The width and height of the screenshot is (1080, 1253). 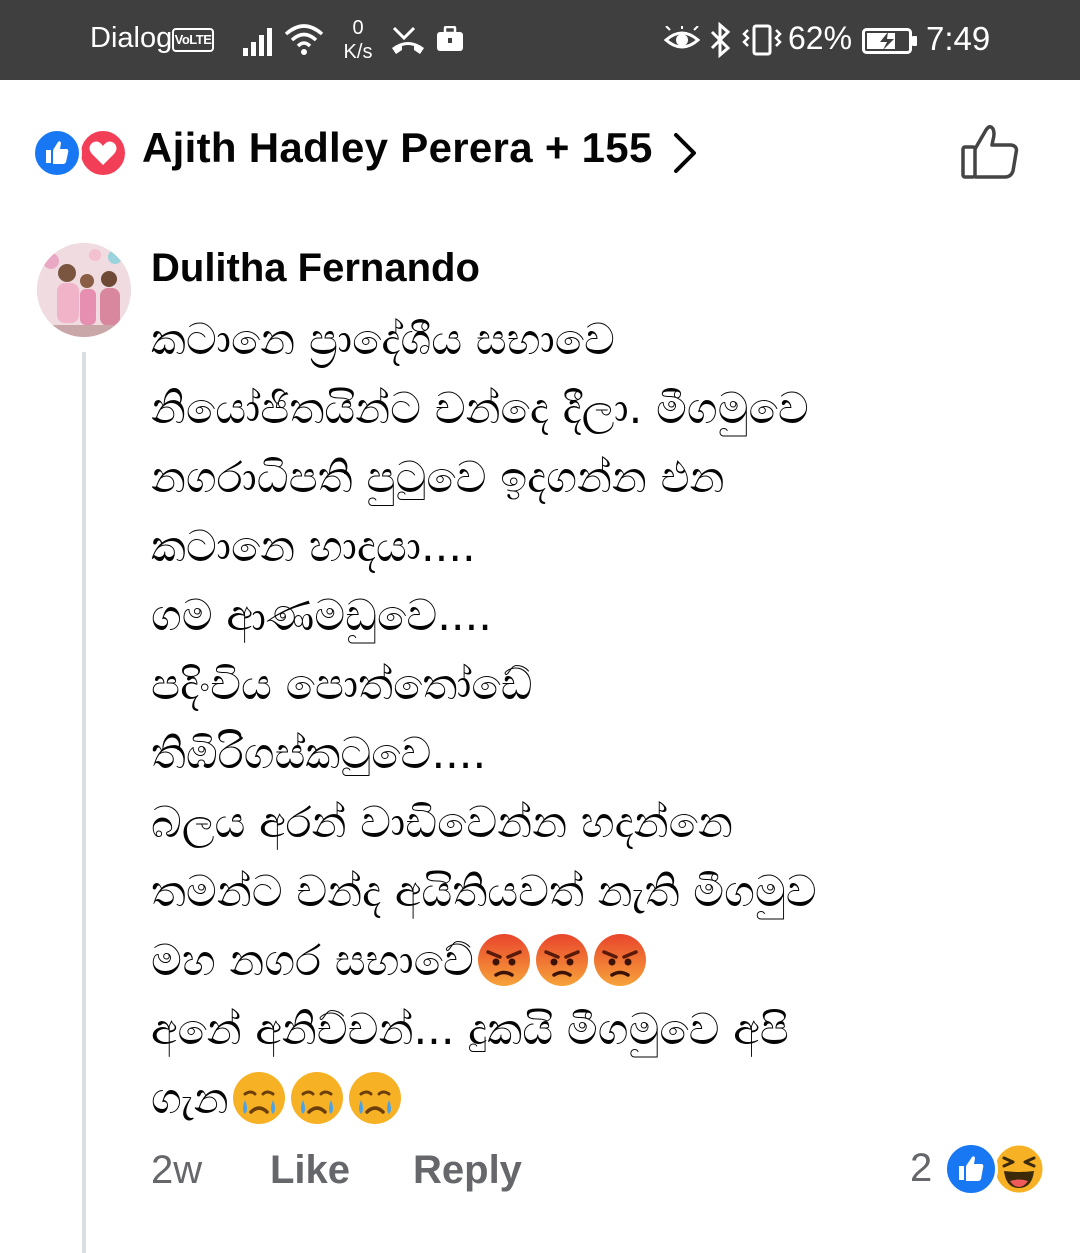 I want to click on love-reaction-icon, so click(x=103, y=153).